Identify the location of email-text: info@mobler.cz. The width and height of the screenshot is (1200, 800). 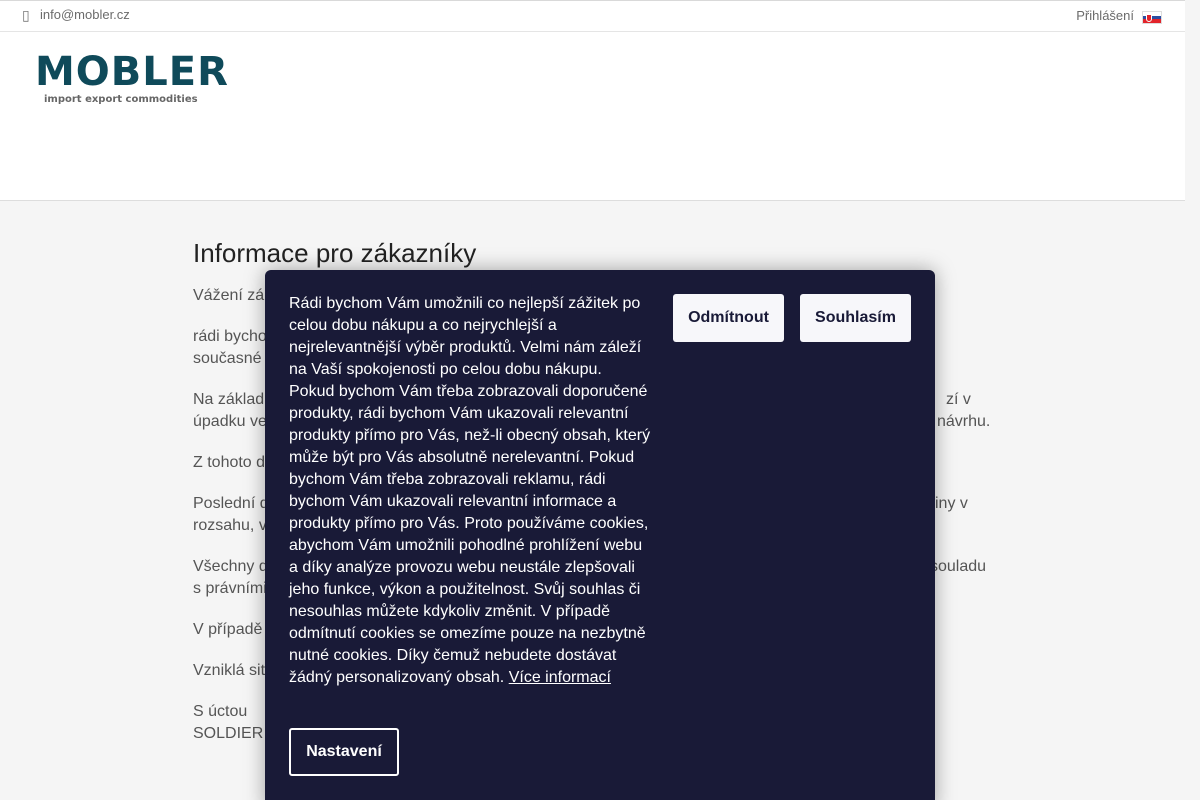
(85, 14).